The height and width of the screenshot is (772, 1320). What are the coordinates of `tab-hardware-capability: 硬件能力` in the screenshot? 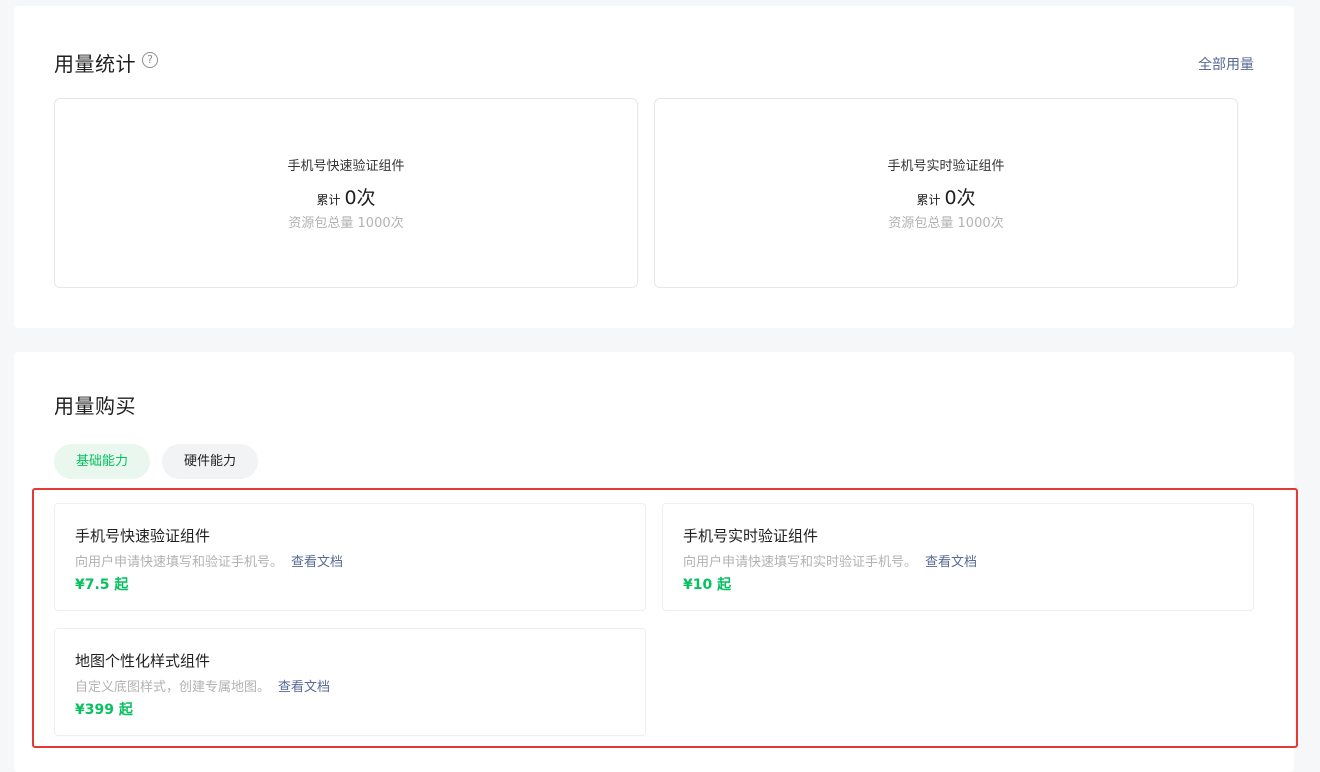 It's located at (210, 461).